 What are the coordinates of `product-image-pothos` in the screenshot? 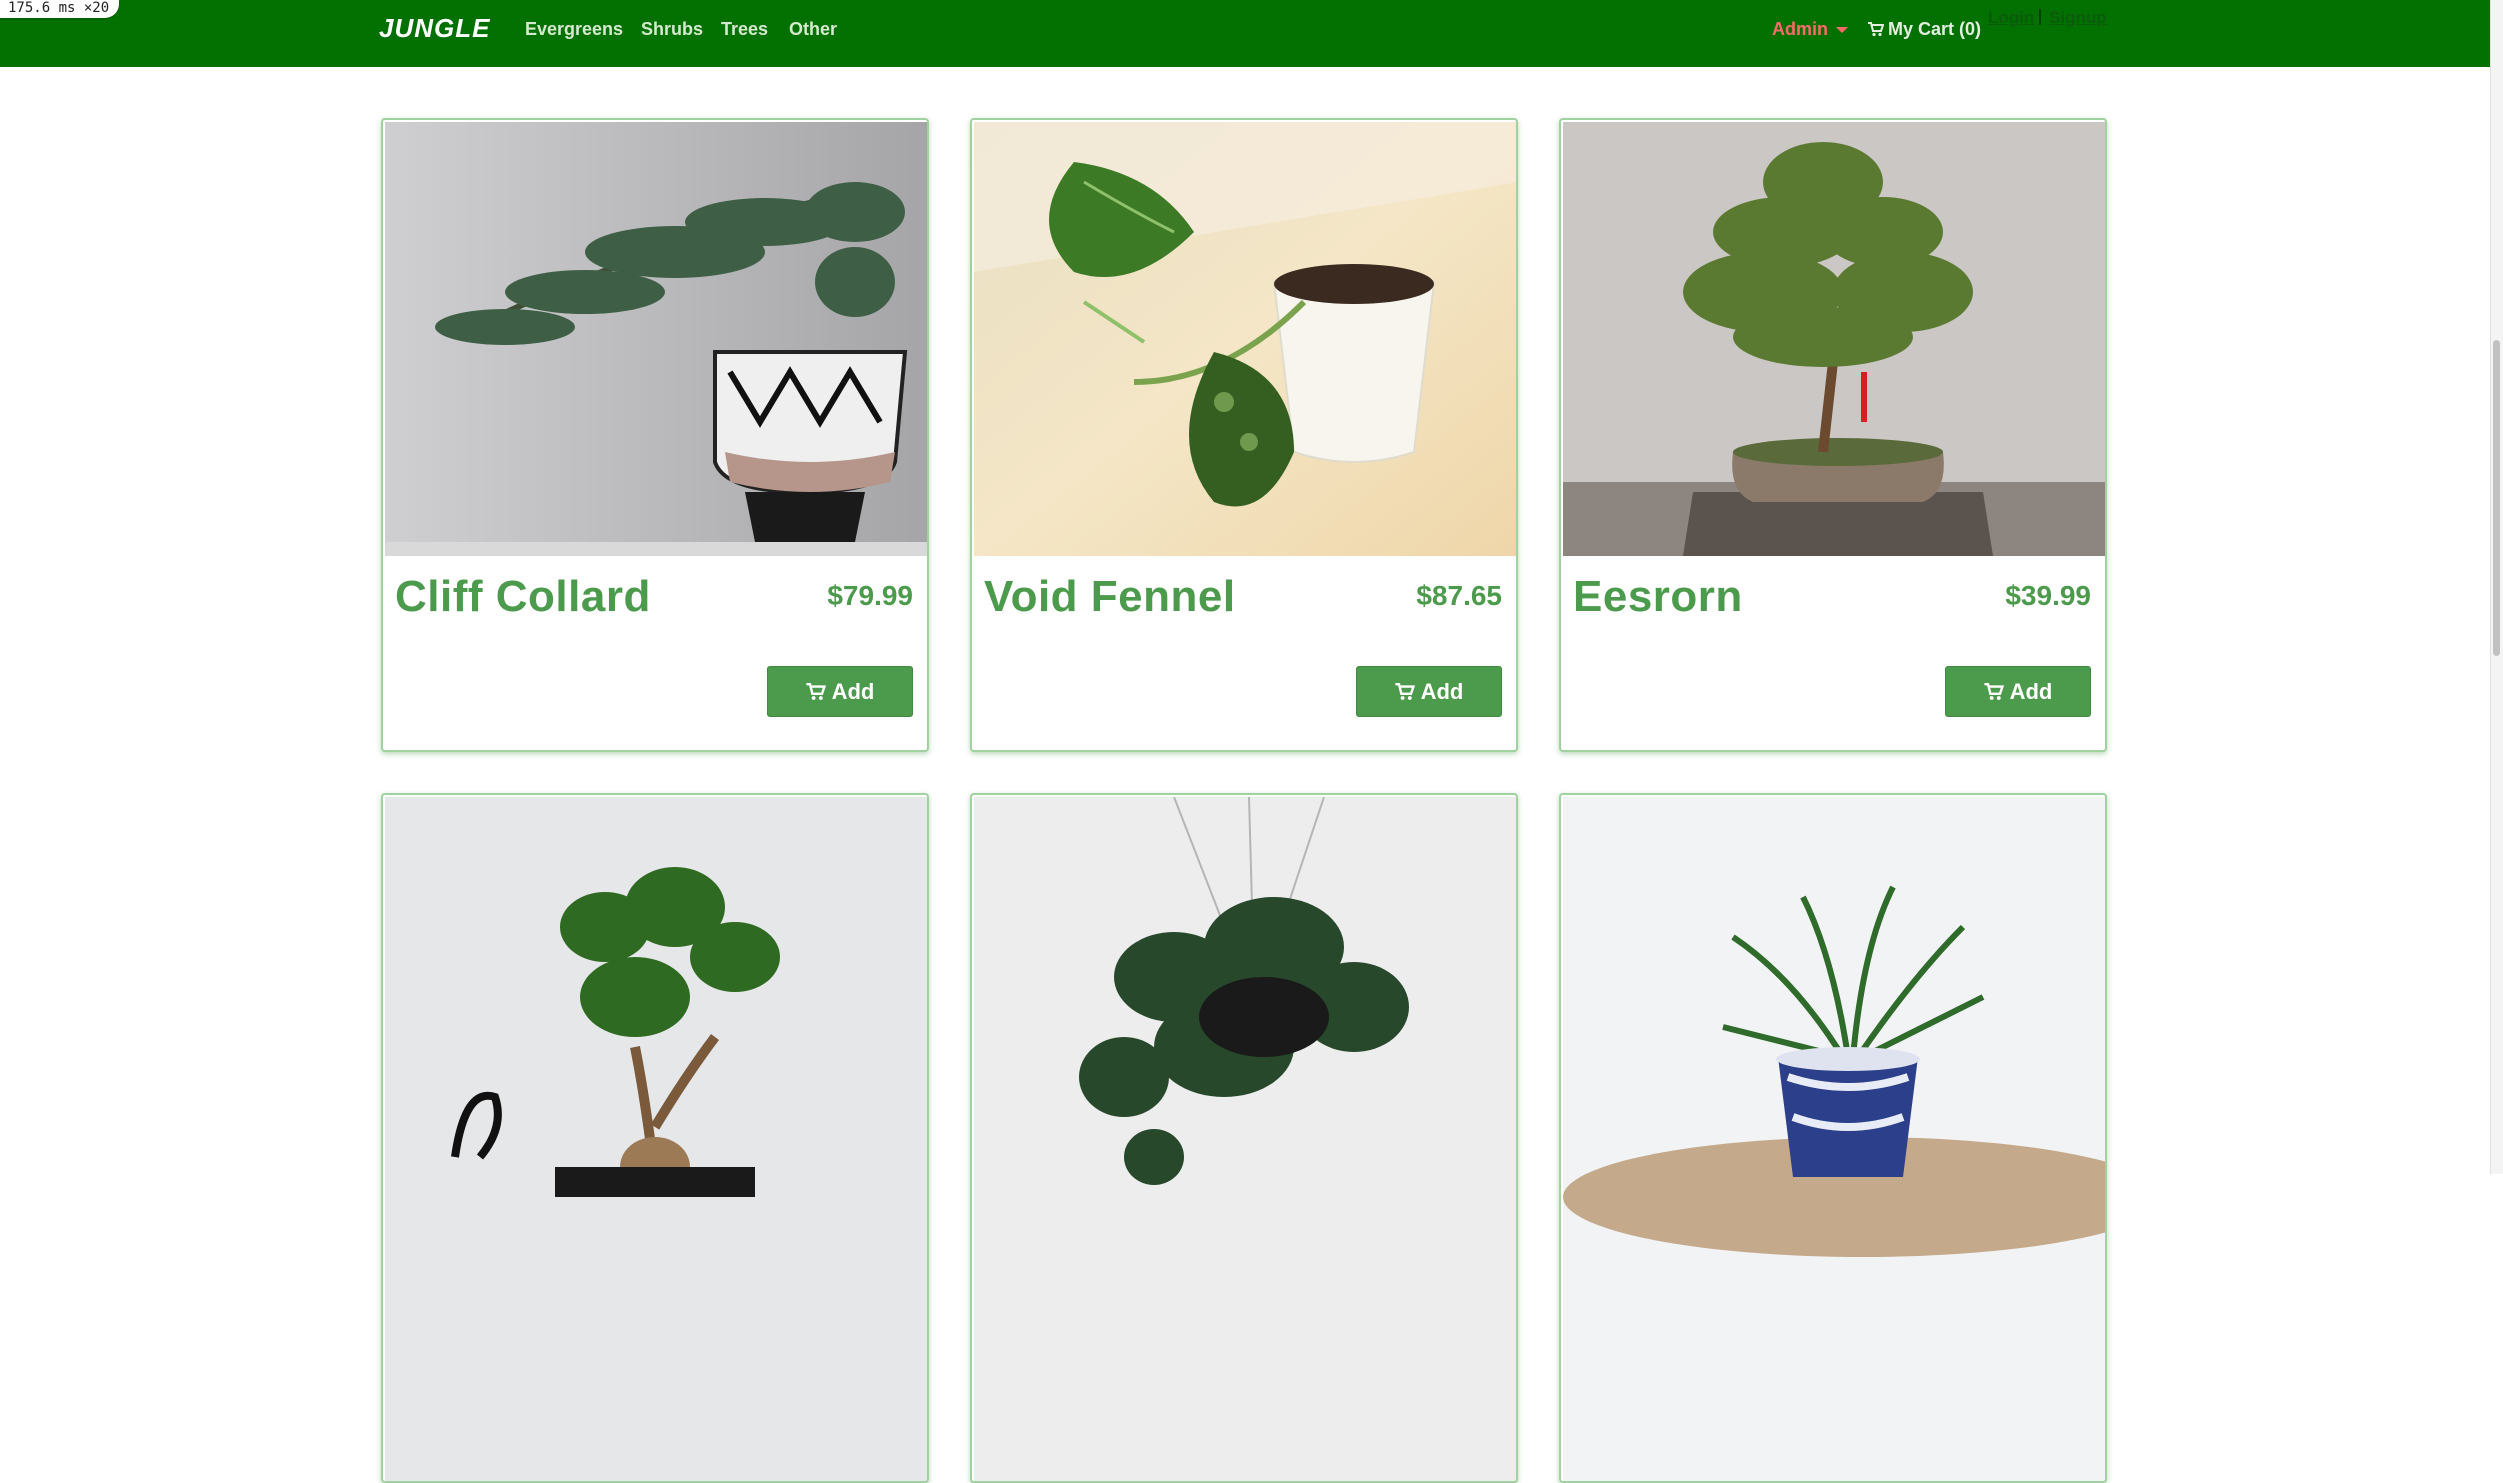 It's located at (1245, 339).